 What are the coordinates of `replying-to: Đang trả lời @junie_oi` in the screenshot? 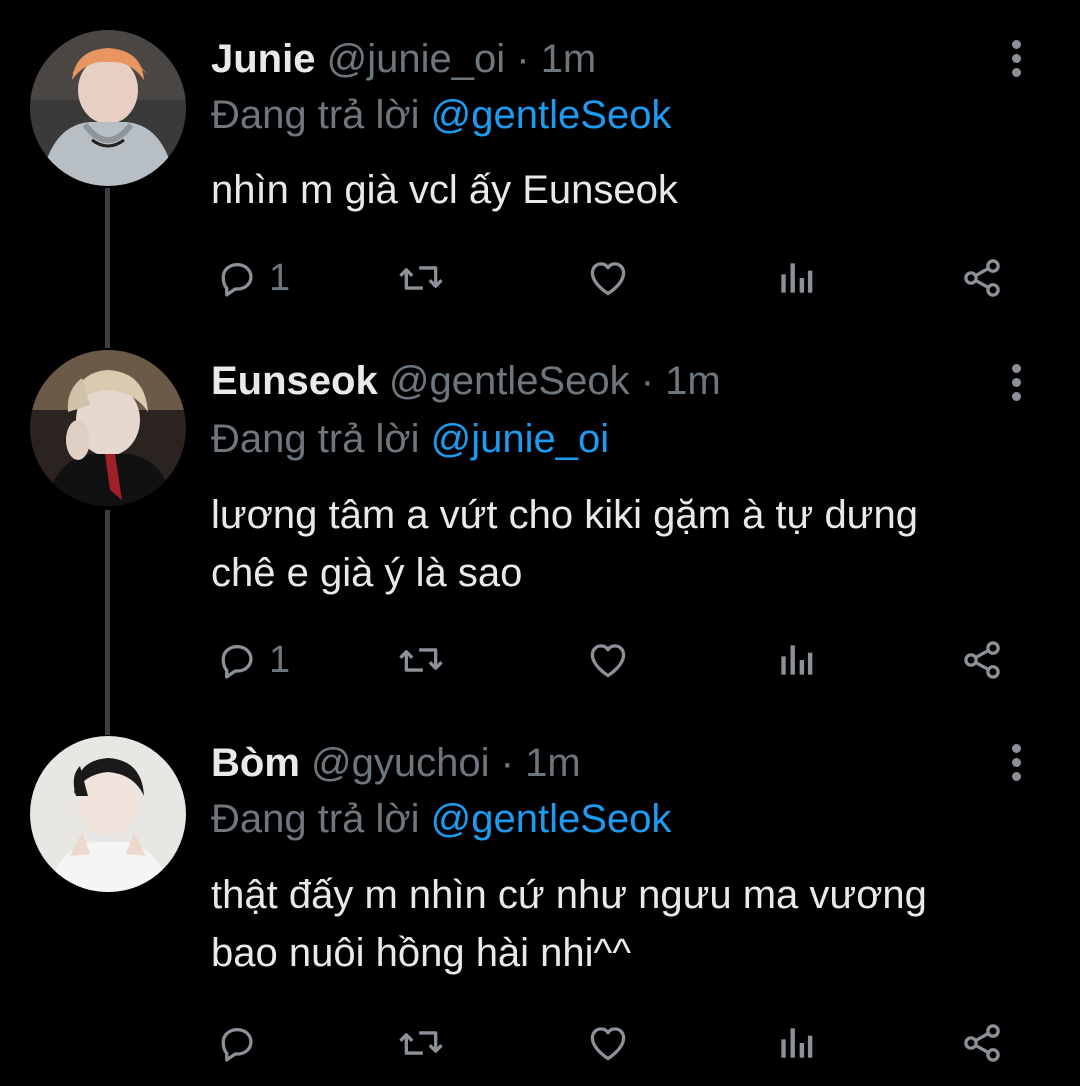 It's located at (410, 439).